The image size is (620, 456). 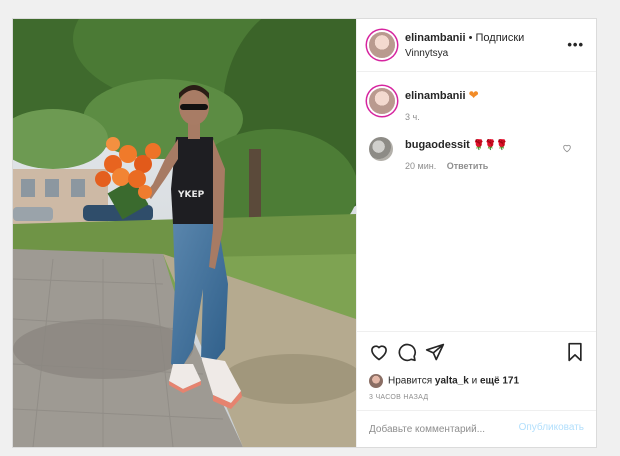 What do you see at coordinates (473, 95) in the screenshot?
I see `orange-heart-emoji: ❤` at bounding box center [473, 95].